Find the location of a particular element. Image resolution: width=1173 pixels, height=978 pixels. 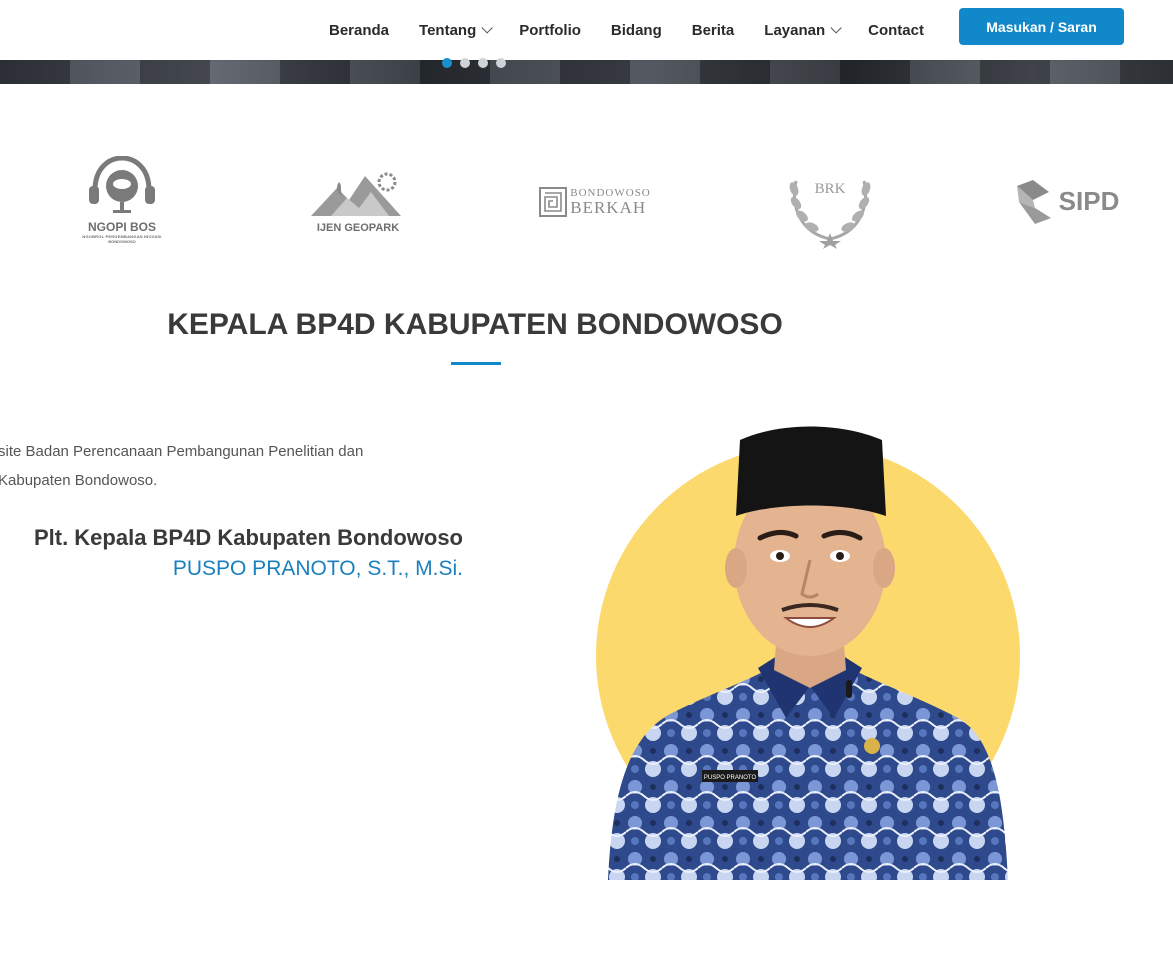

nav-layanan: Layanan is located at coordinates (803, 30).